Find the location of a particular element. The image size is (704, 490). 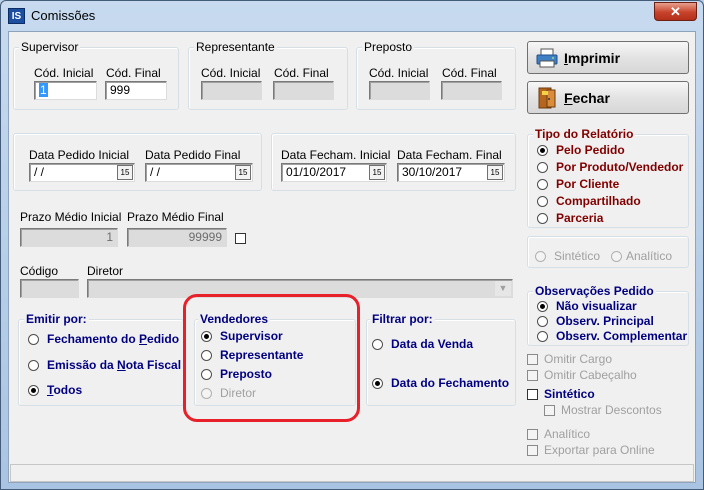

check-omitir-cargo: Omitir Cargo is located at coordinates (569, 359).